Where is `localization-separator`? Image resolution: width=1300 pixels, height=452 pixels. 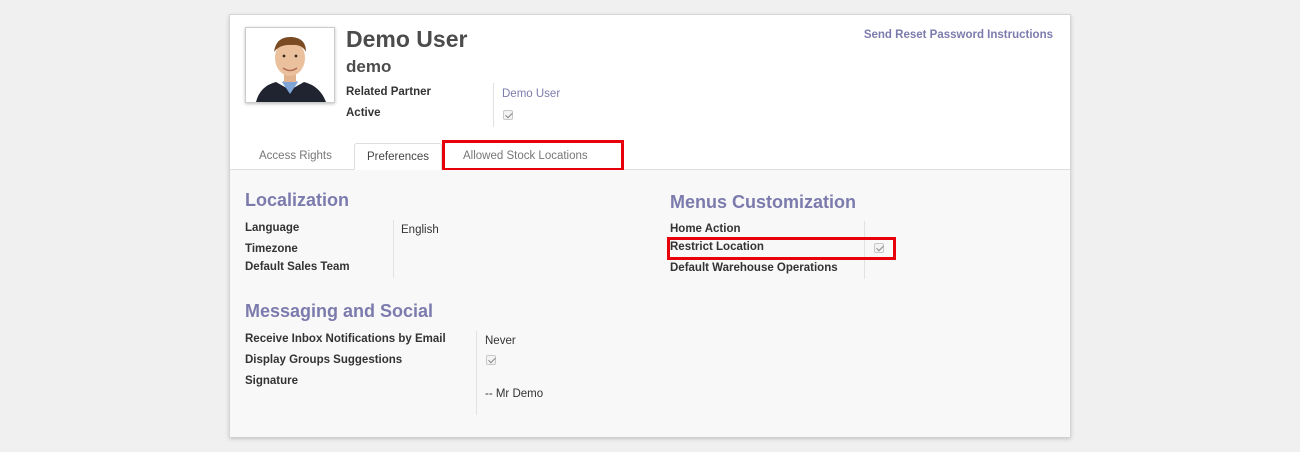 localization-separator is located at coordinates (393, 249).